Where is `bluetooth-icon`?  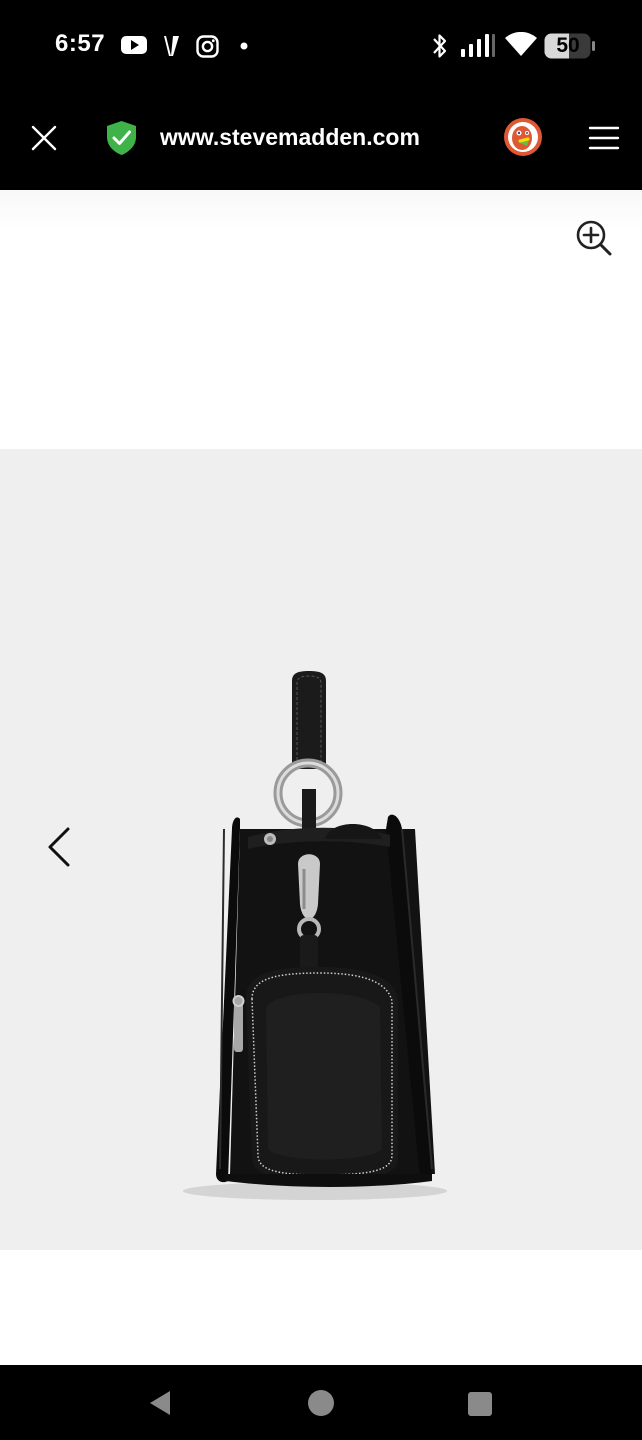
bluetooth-icon is located at coordinates (440, 46).